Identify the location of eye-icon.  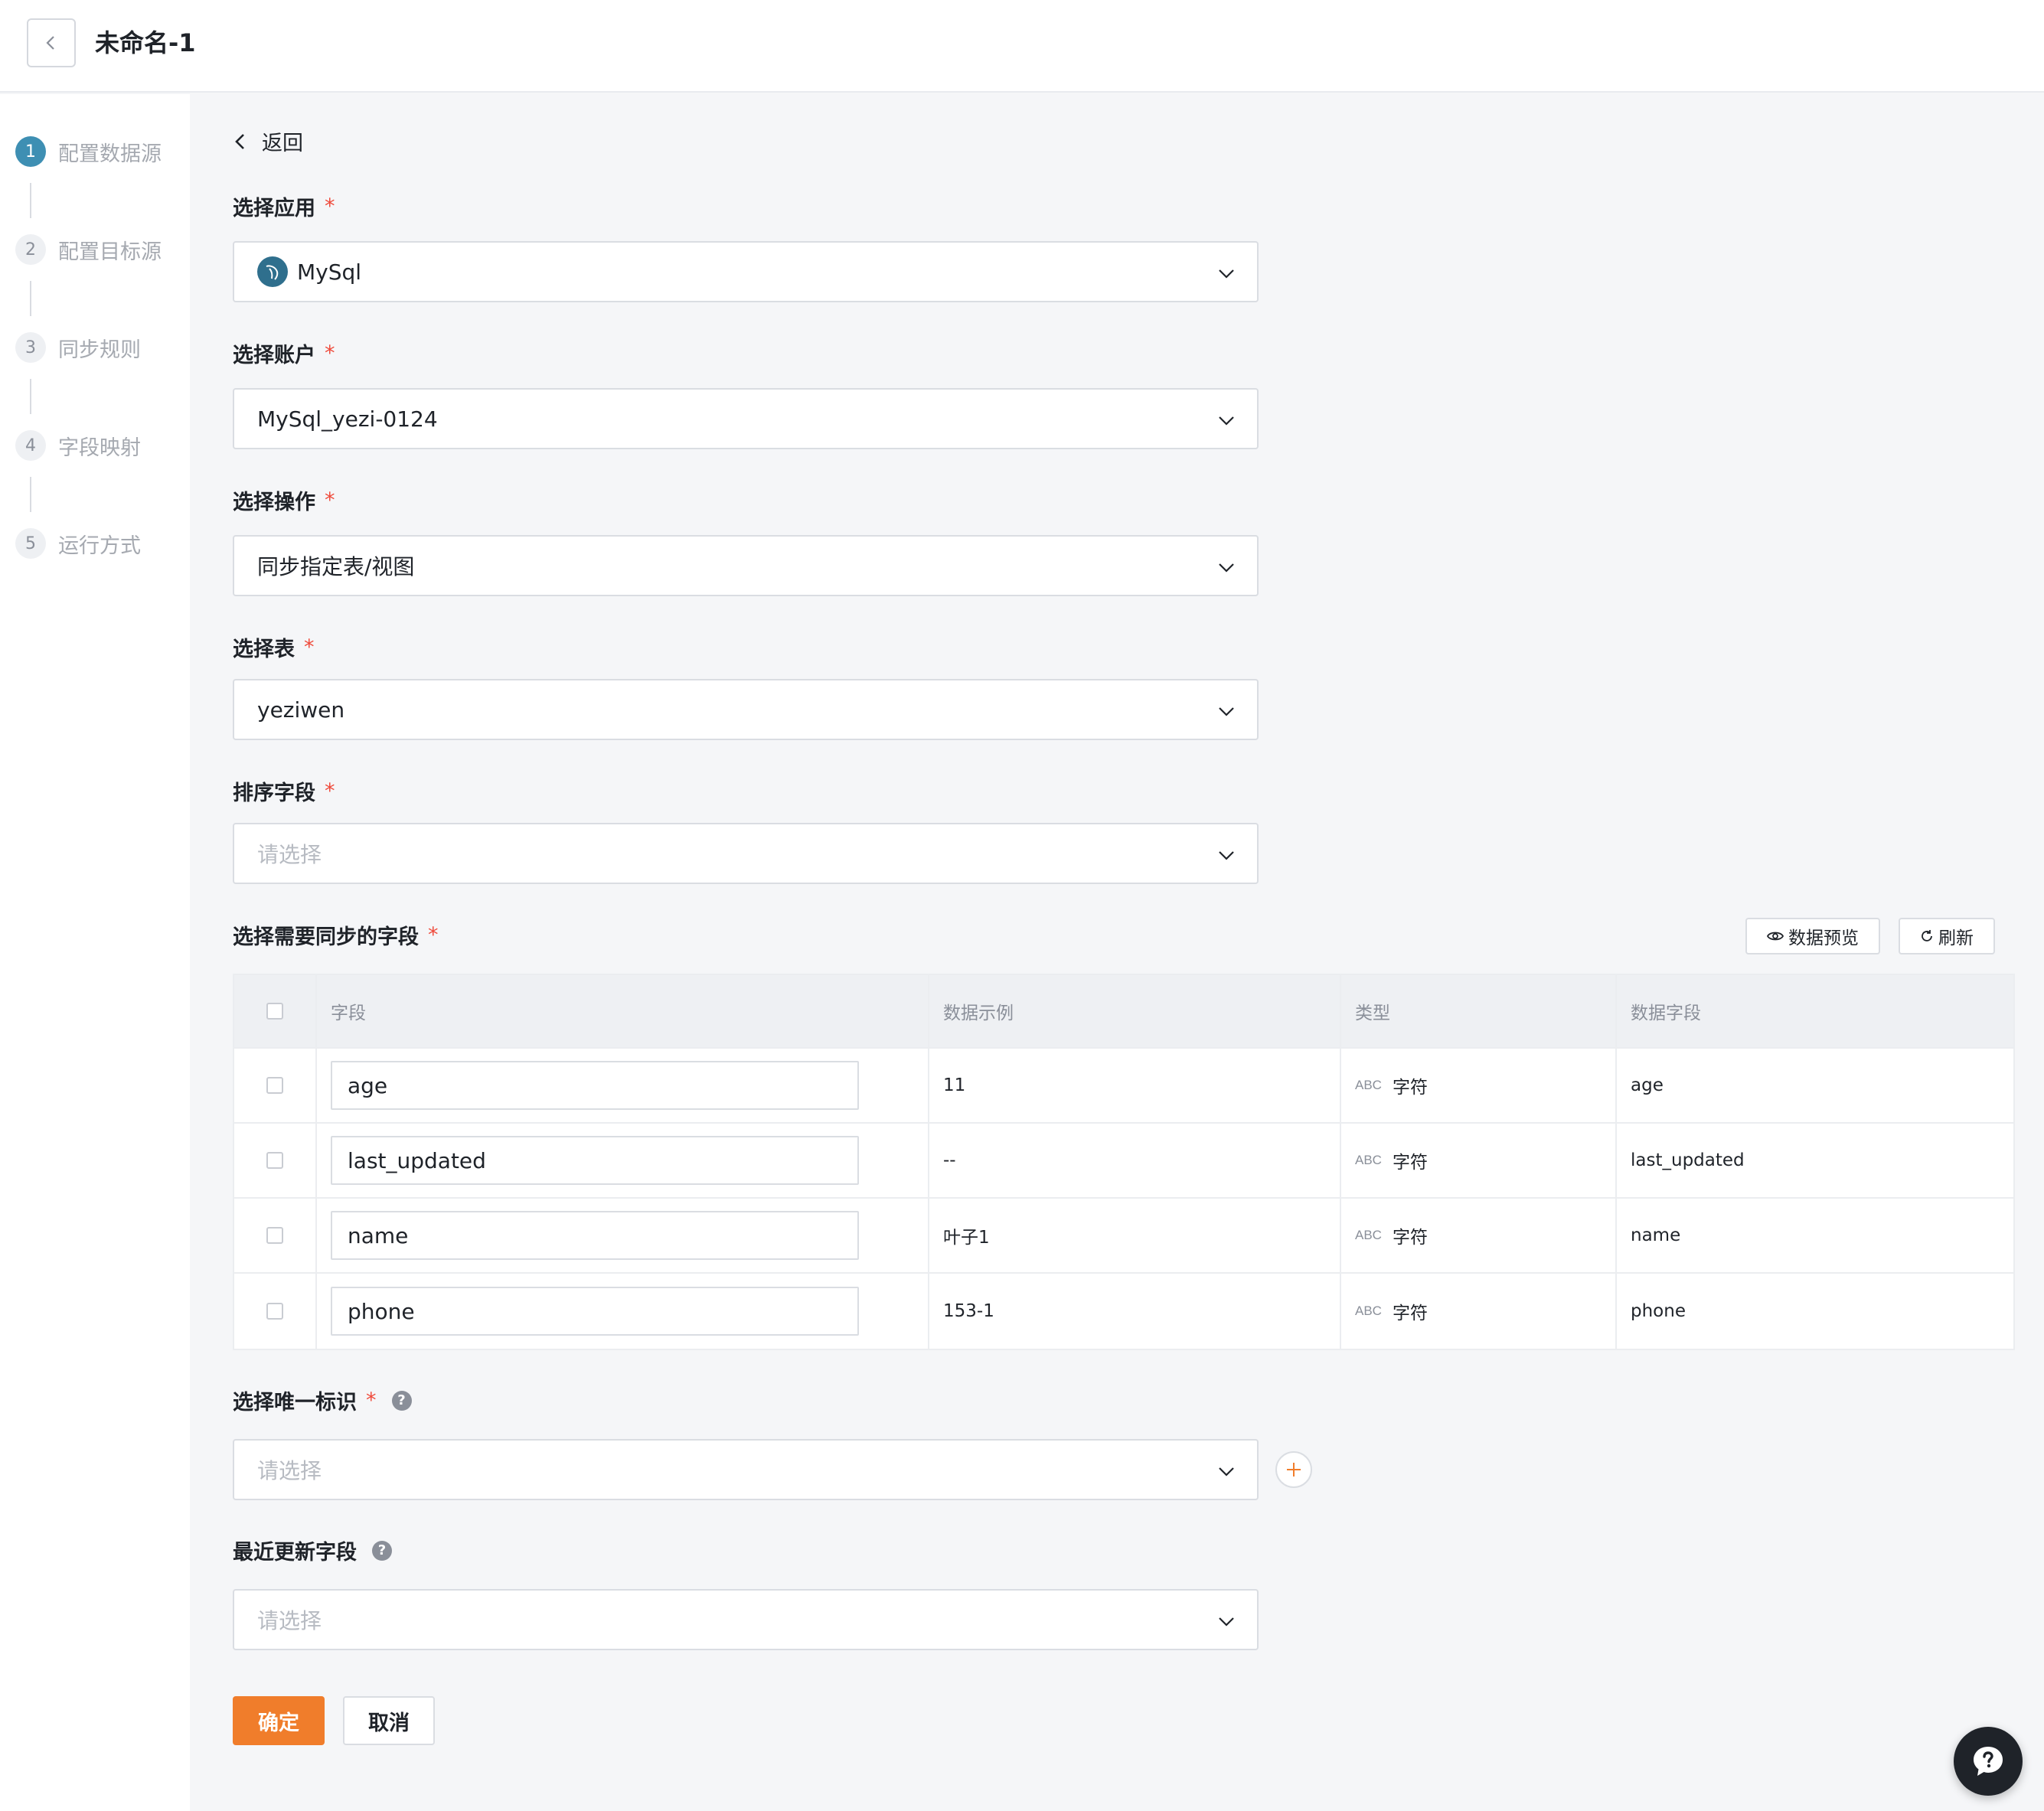
(1775, 936).